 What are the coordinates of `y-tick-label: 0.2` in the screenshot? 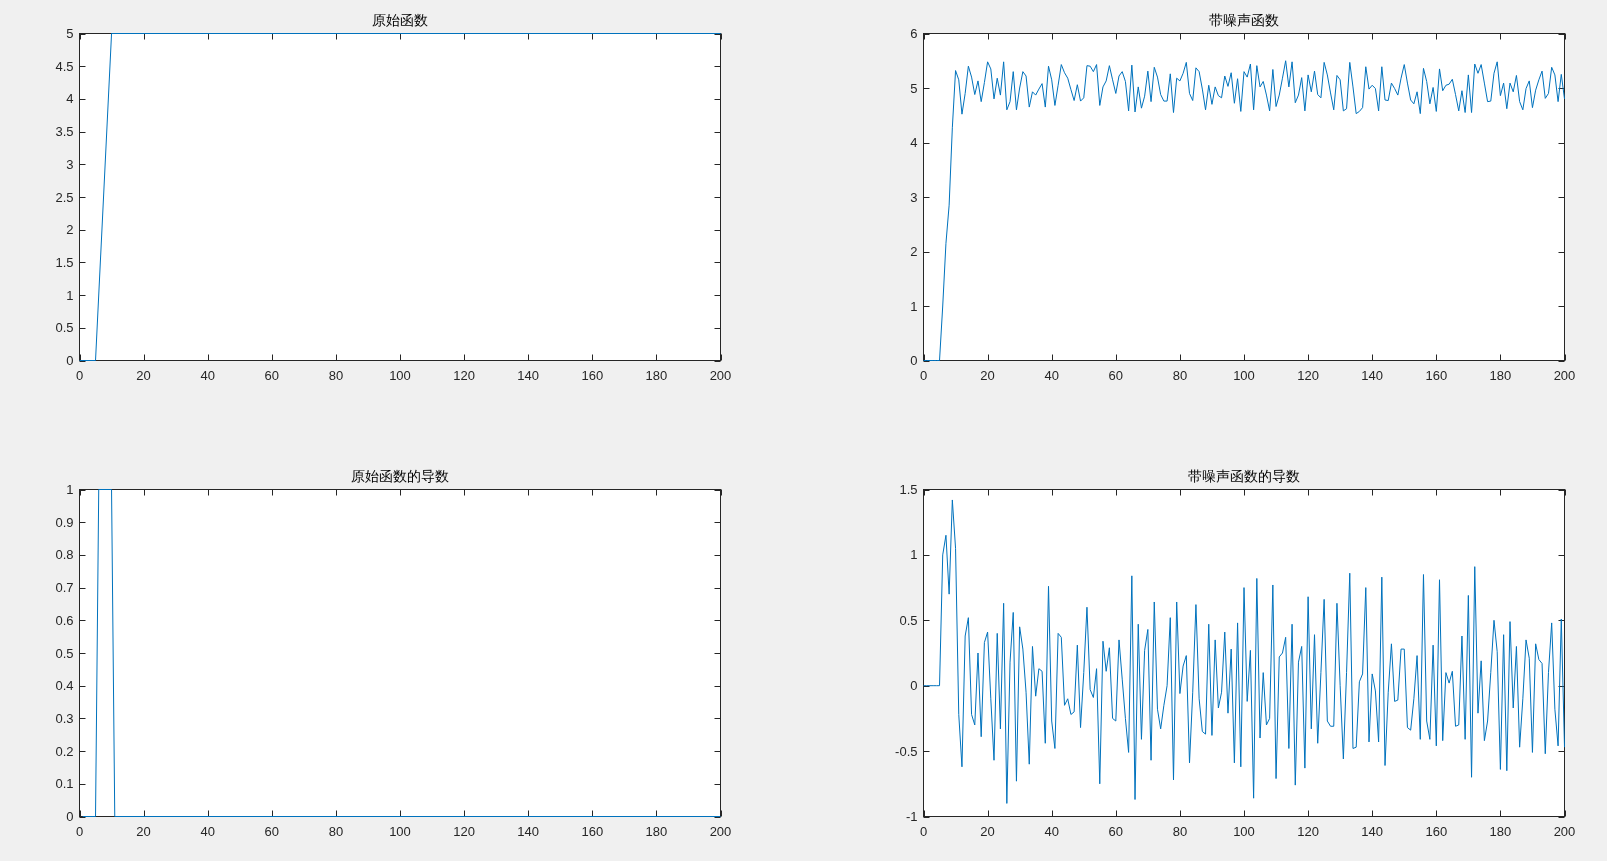 It's located at (64, 751).